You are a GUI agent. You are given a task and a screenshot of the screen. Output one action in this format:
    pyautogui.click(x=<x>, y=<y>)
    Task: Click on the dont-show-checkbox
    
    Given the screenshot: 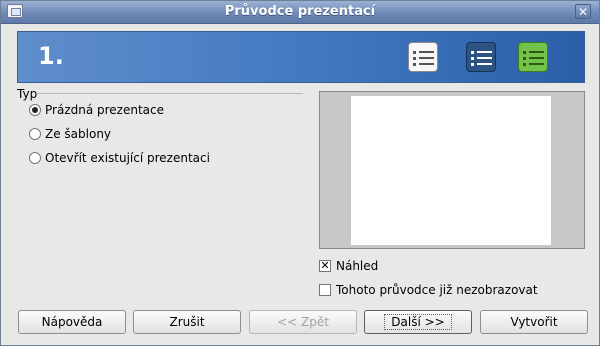 What is the action you would take?
    pyautogui.click(x=325, y=290)
    